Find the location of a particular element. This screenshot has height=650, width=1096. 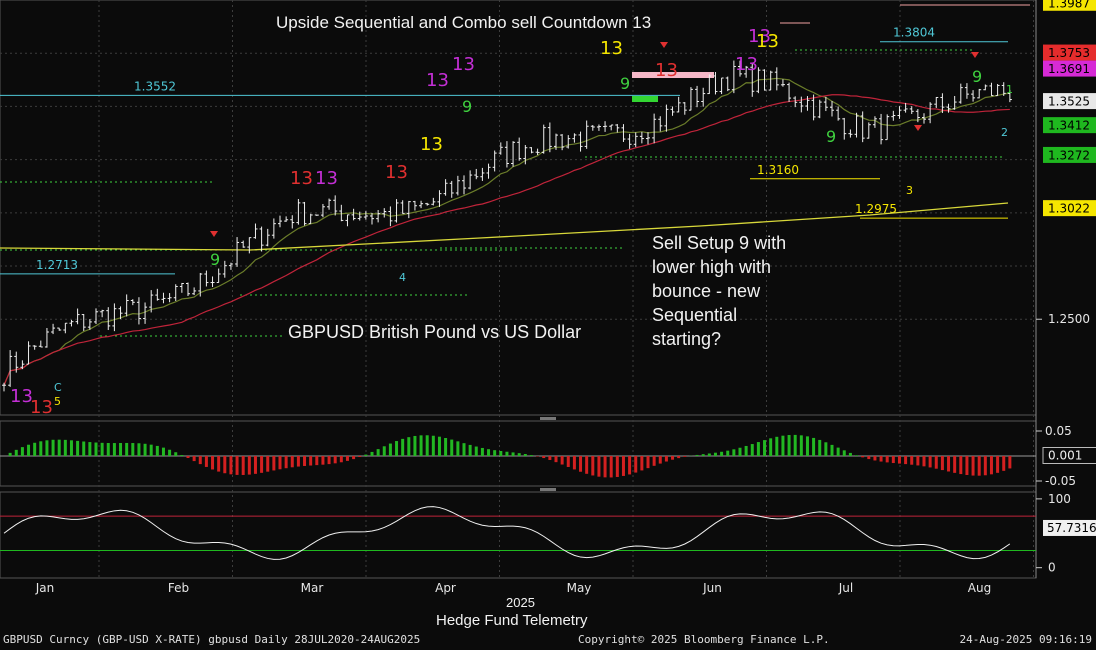

td-count-label: 3 is located at coordinates (909, 190).